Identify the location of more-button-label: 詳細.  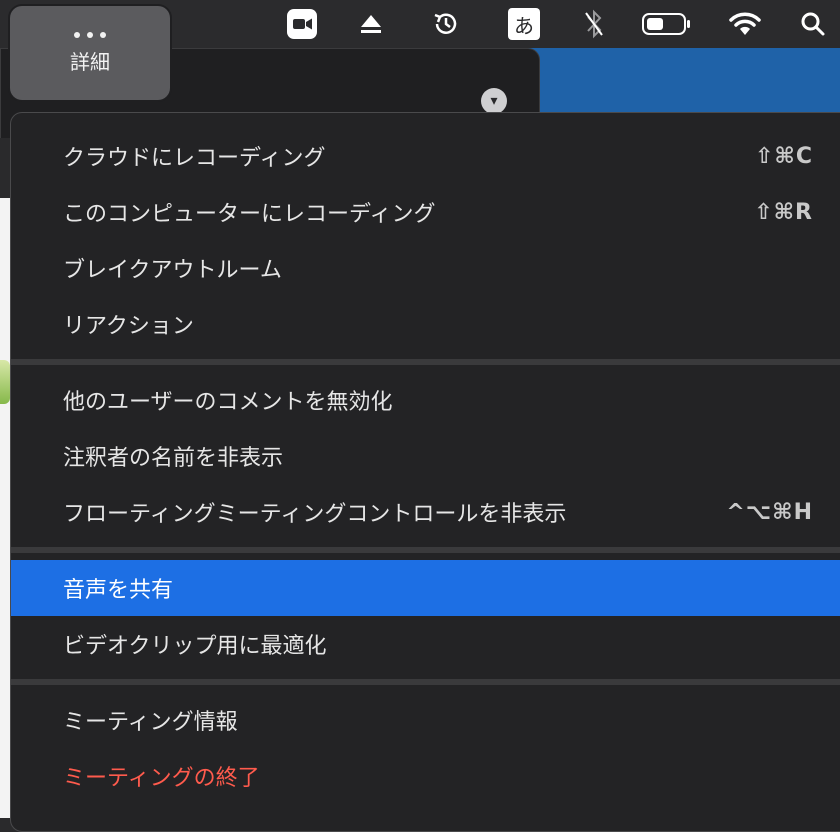
(90, 61).